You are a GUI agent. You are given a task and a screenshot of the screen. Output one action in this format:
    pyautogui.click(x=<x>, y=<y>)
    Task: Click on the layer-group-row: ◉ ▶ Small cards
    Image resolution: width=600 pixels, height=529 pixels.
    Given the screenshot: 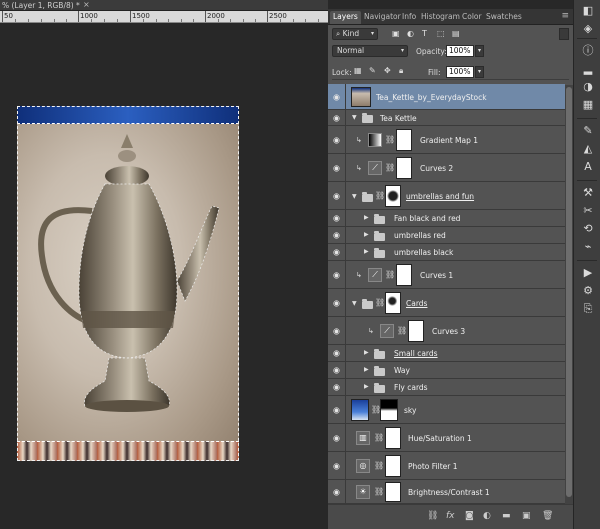 What is the action you would take?
    pyautogui.click(x=446, y=353)
    